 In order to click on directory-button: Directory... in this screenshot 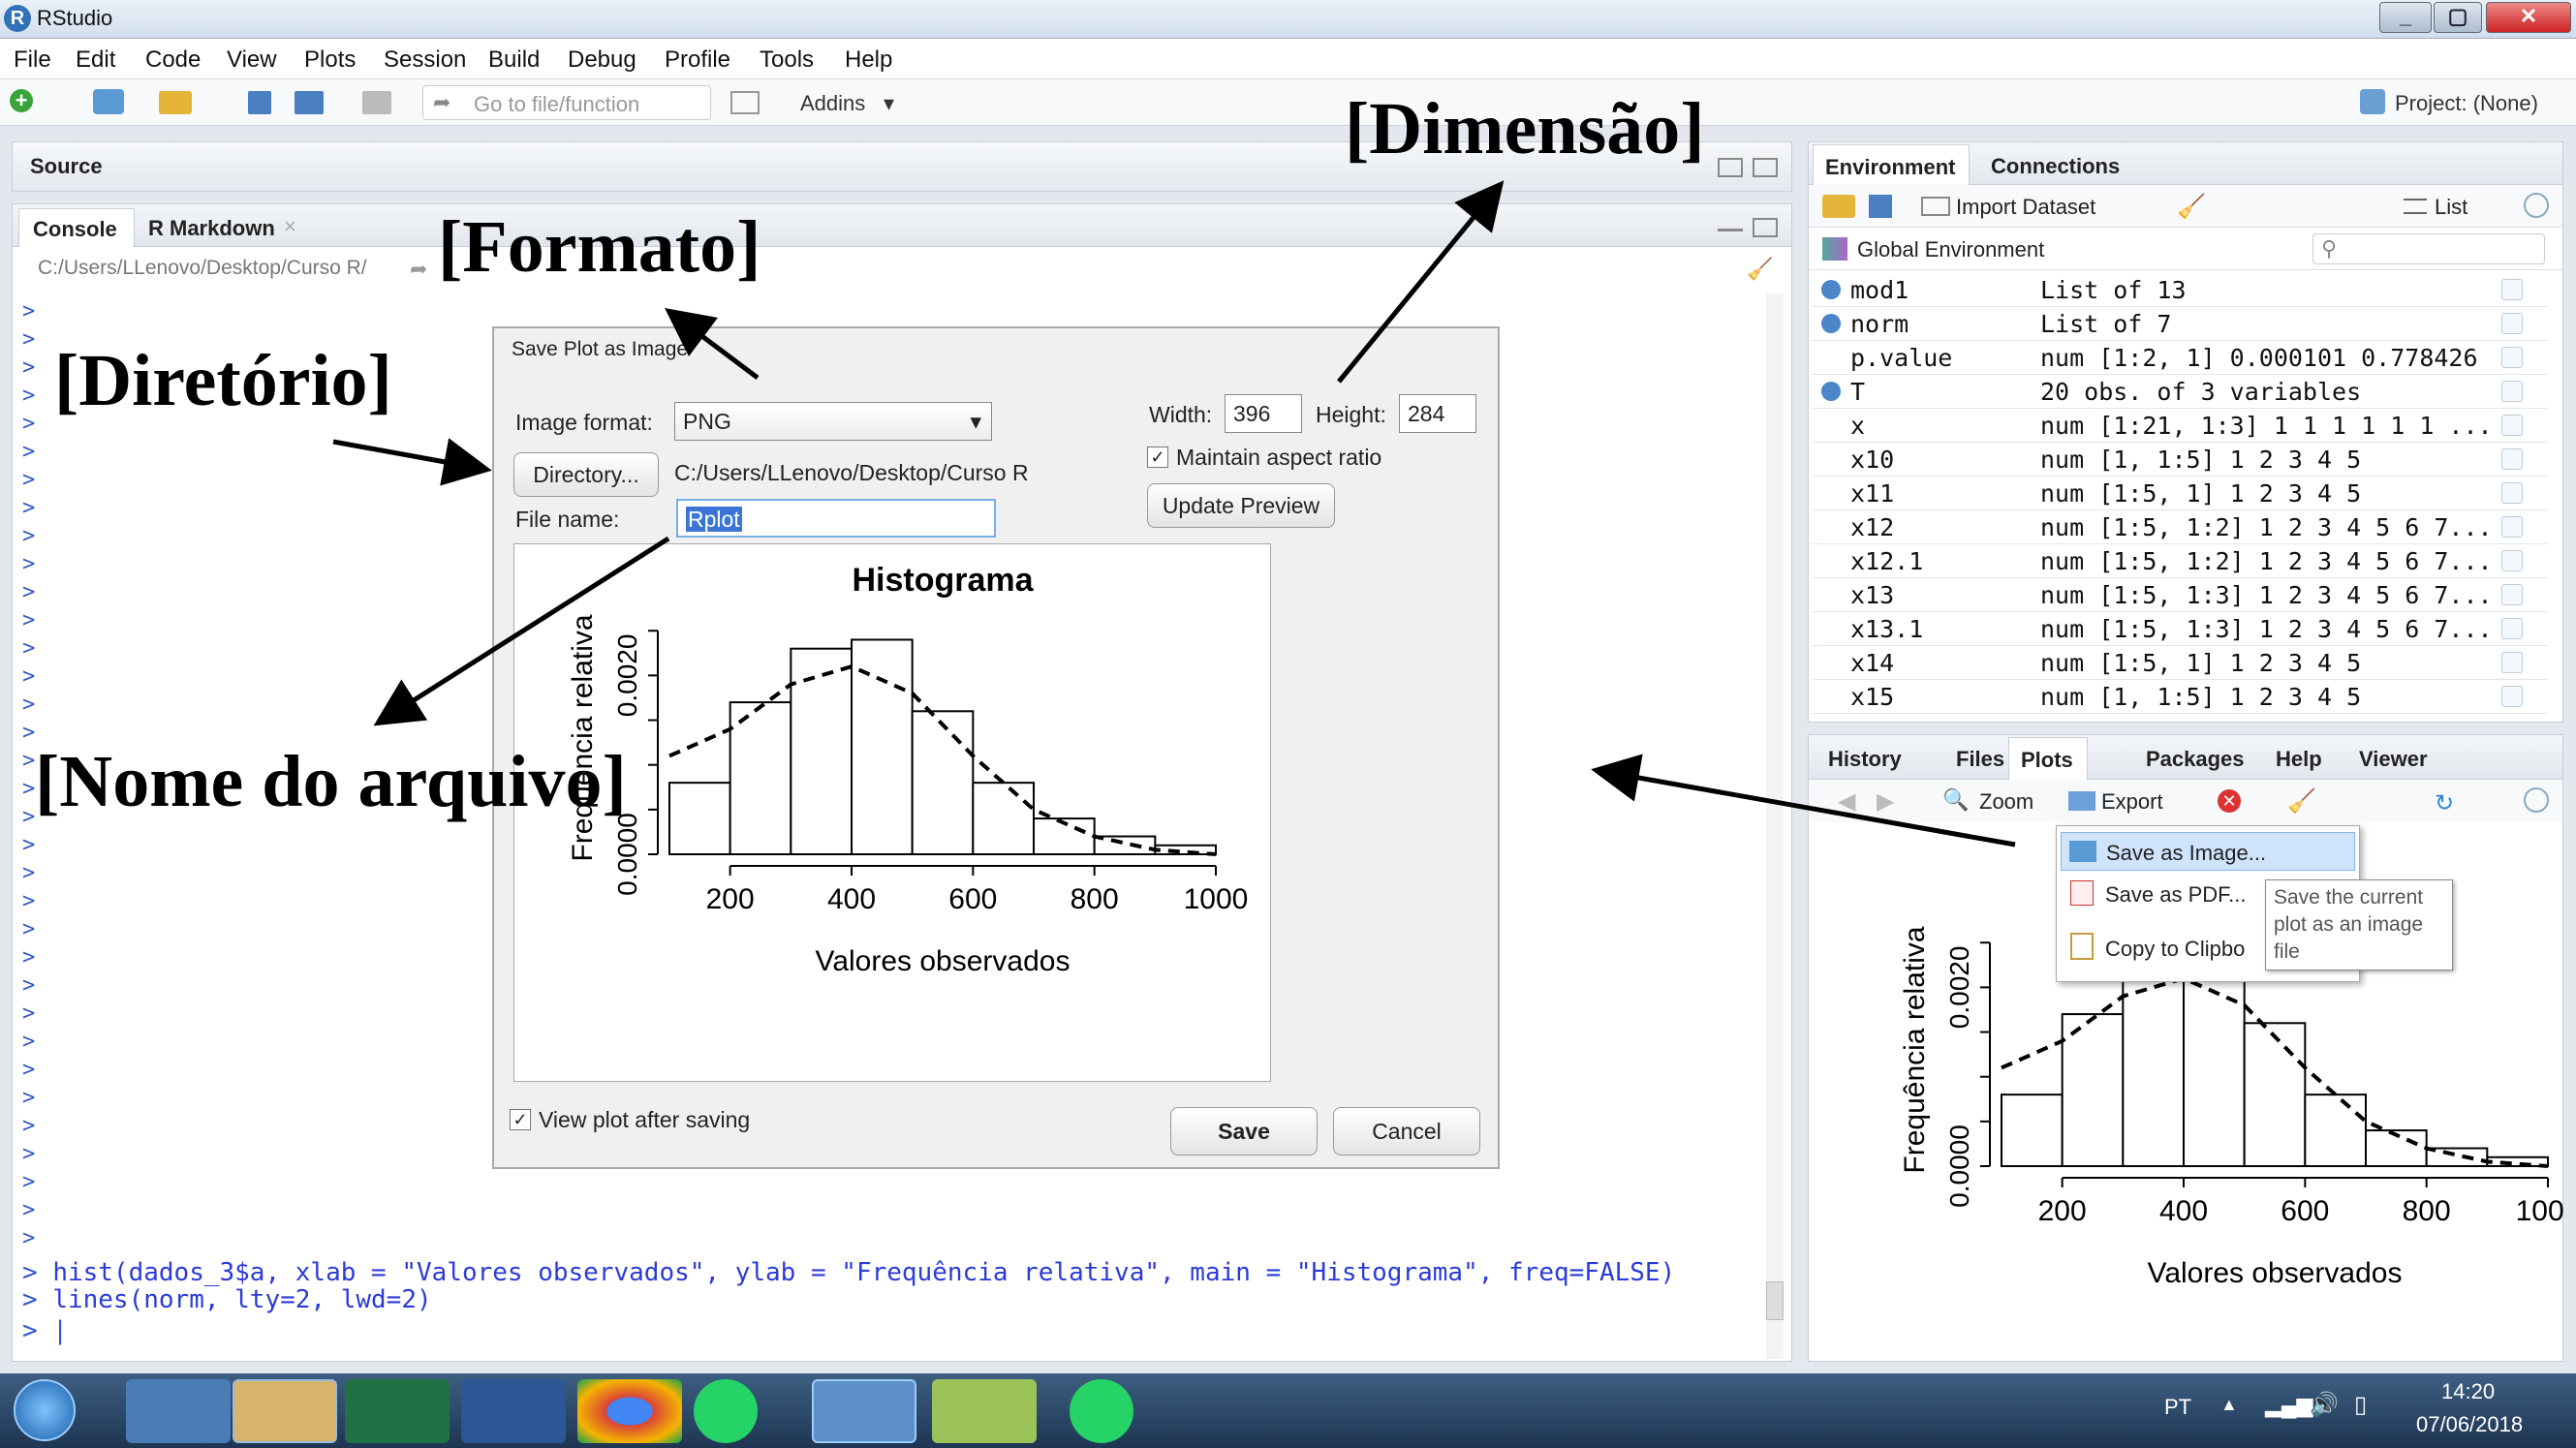, I will do `click(586, 474)`.